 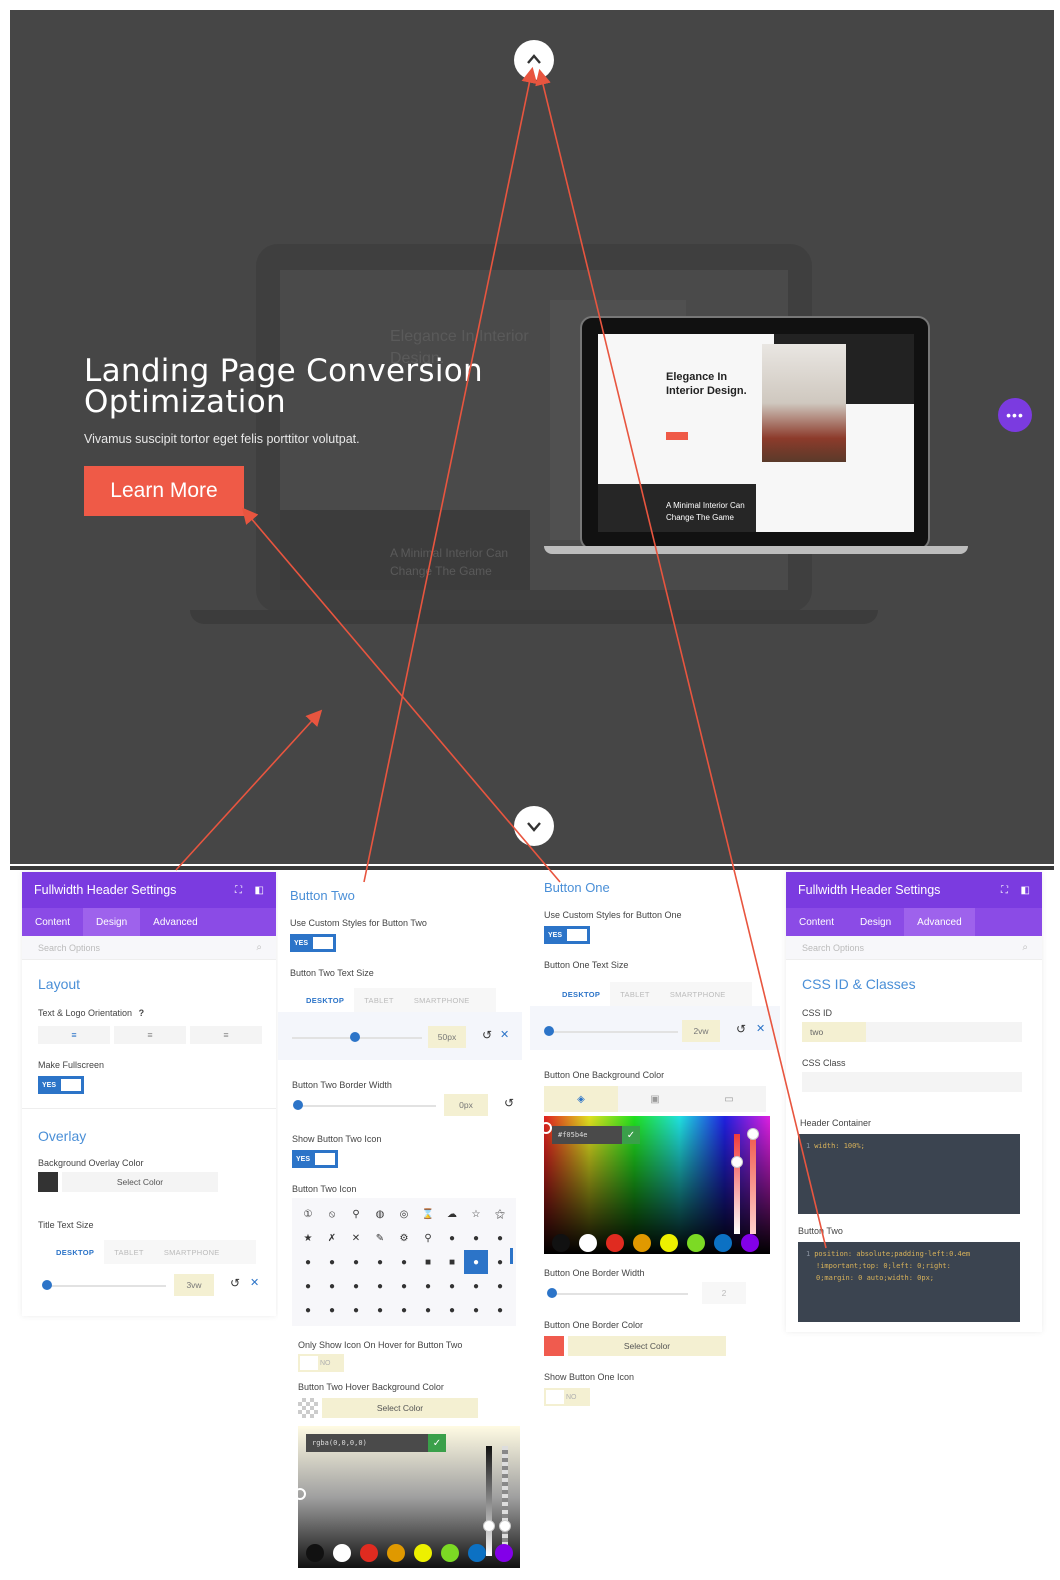 I want to click on arrow-to-hero, so click(x=249, y=790).